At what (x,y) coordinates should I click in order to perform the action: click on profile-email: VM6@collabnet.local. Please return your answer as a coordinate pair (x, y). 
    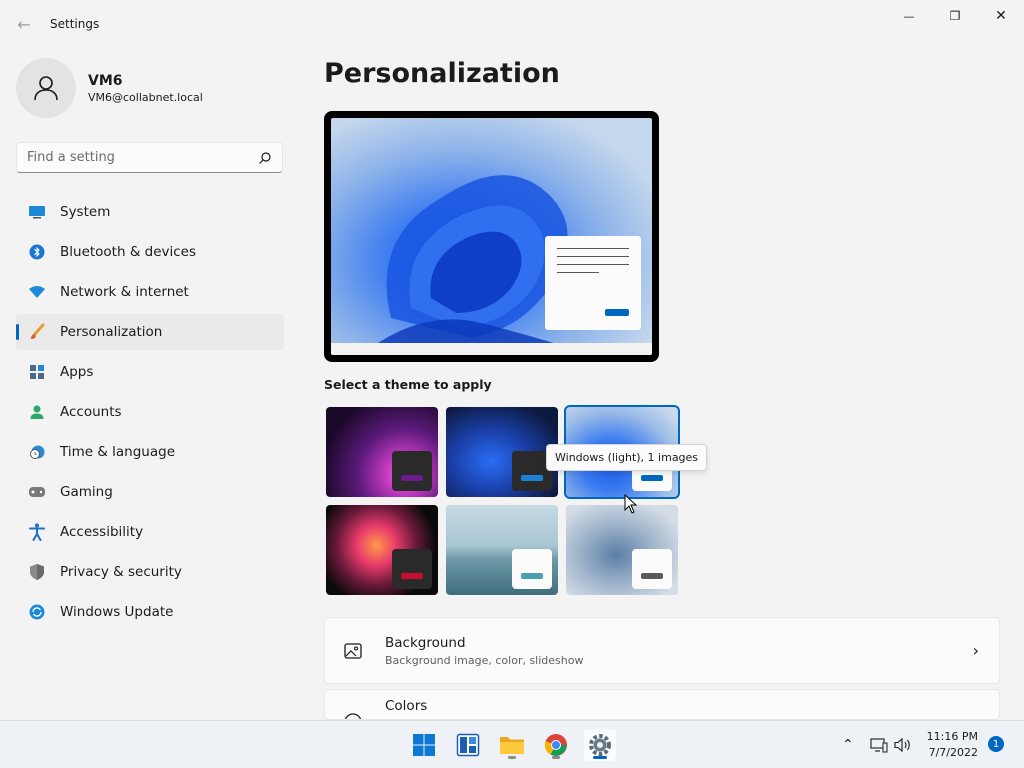
    Looking at the image, I should click on (145, 97).